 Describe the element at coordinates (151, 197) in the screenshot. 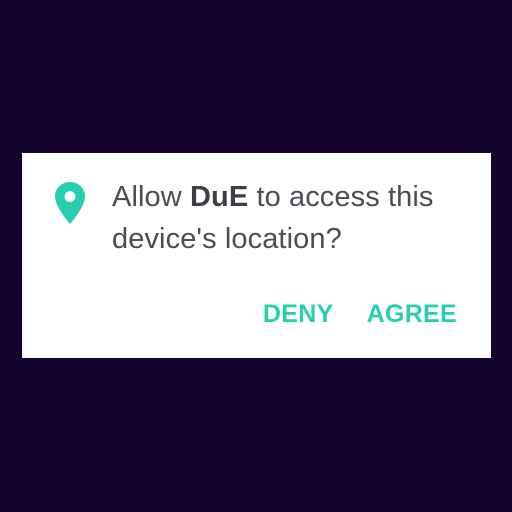

I see `message-prefix: Allow` at that location.